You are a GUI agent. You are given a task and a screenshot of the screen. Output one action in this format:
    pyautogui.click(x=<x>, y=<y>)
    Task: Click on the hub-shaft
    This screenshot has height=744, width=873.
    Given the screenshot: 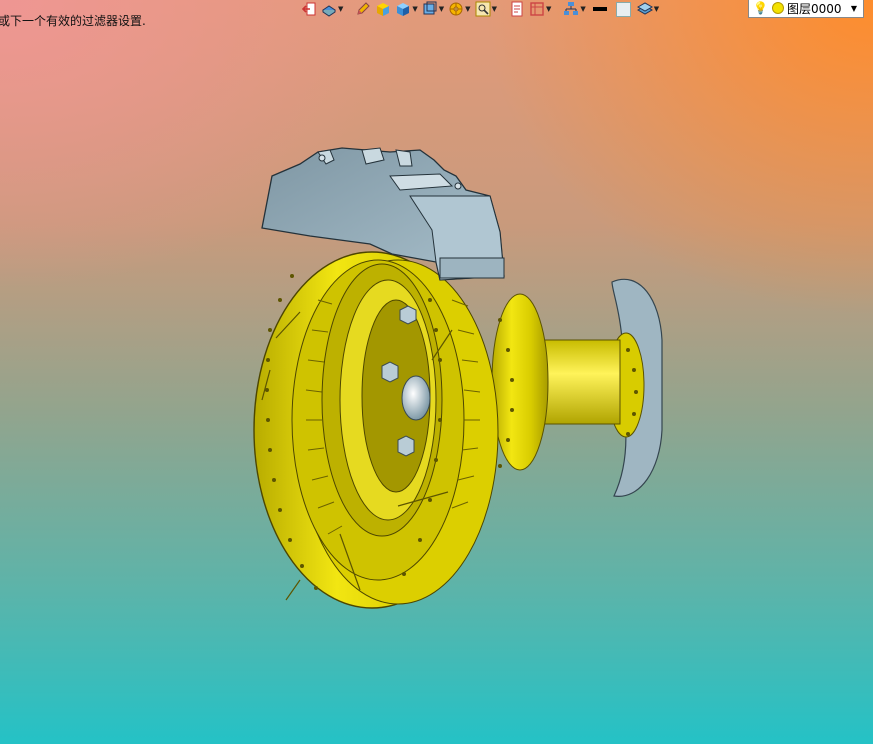 What is the action you would take?
    pyautogui.click(x=556, y=382)
    